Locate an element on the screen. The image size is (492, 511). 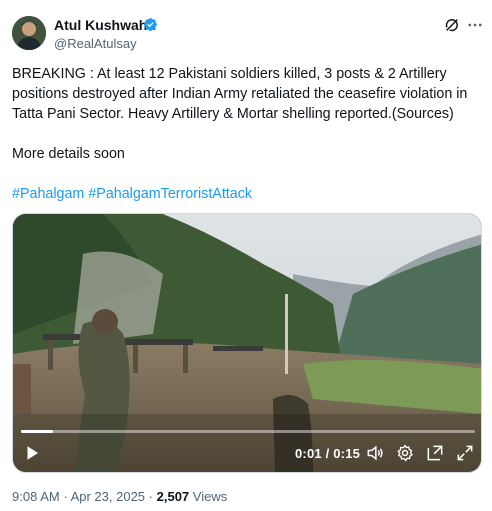
tweet-followup: More details soon is located at coordinates (68, 154).